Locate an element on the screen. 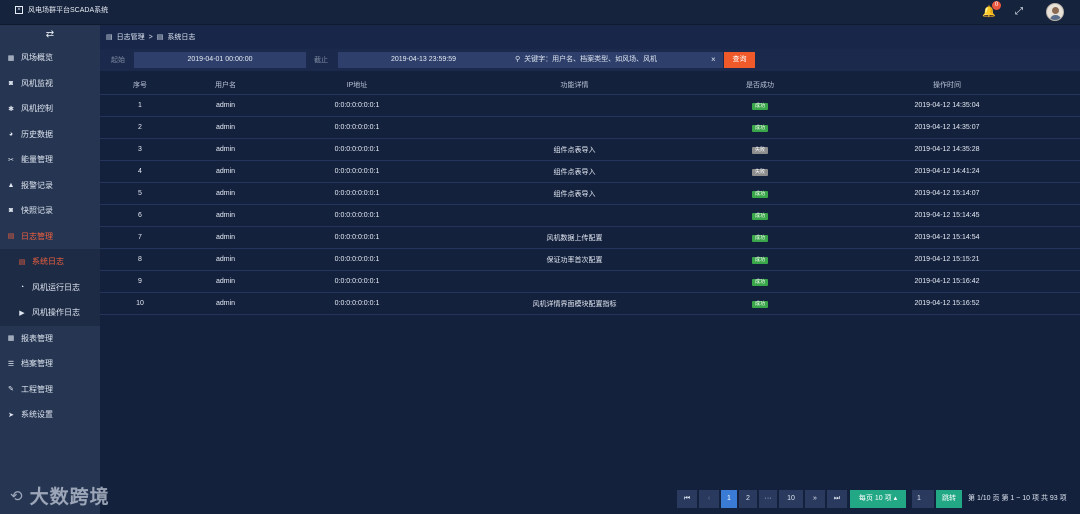 Image resolution: width=1080 pixels, height=514 pixels. search-input: ⚲ 关键字：用户名、档案类型、如风场、风机 is located at coordinates (615, 60).